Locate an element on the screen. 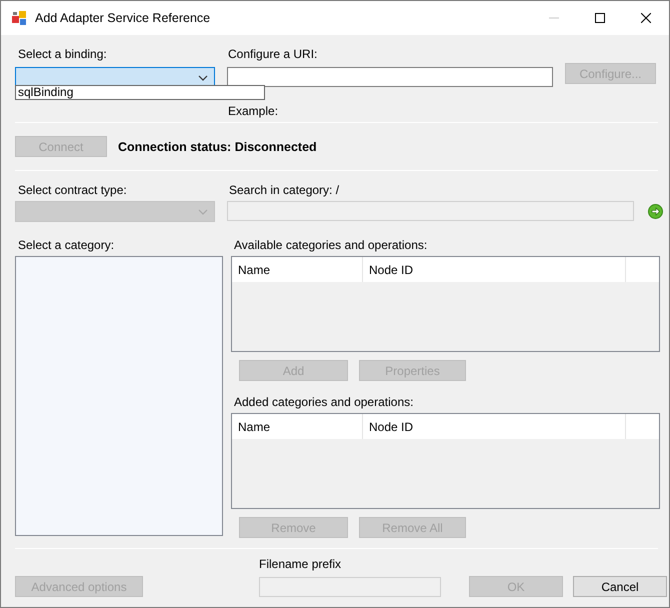 The image size is (670, 608). category-label: Select a category: is located at coordinates (67, 245).